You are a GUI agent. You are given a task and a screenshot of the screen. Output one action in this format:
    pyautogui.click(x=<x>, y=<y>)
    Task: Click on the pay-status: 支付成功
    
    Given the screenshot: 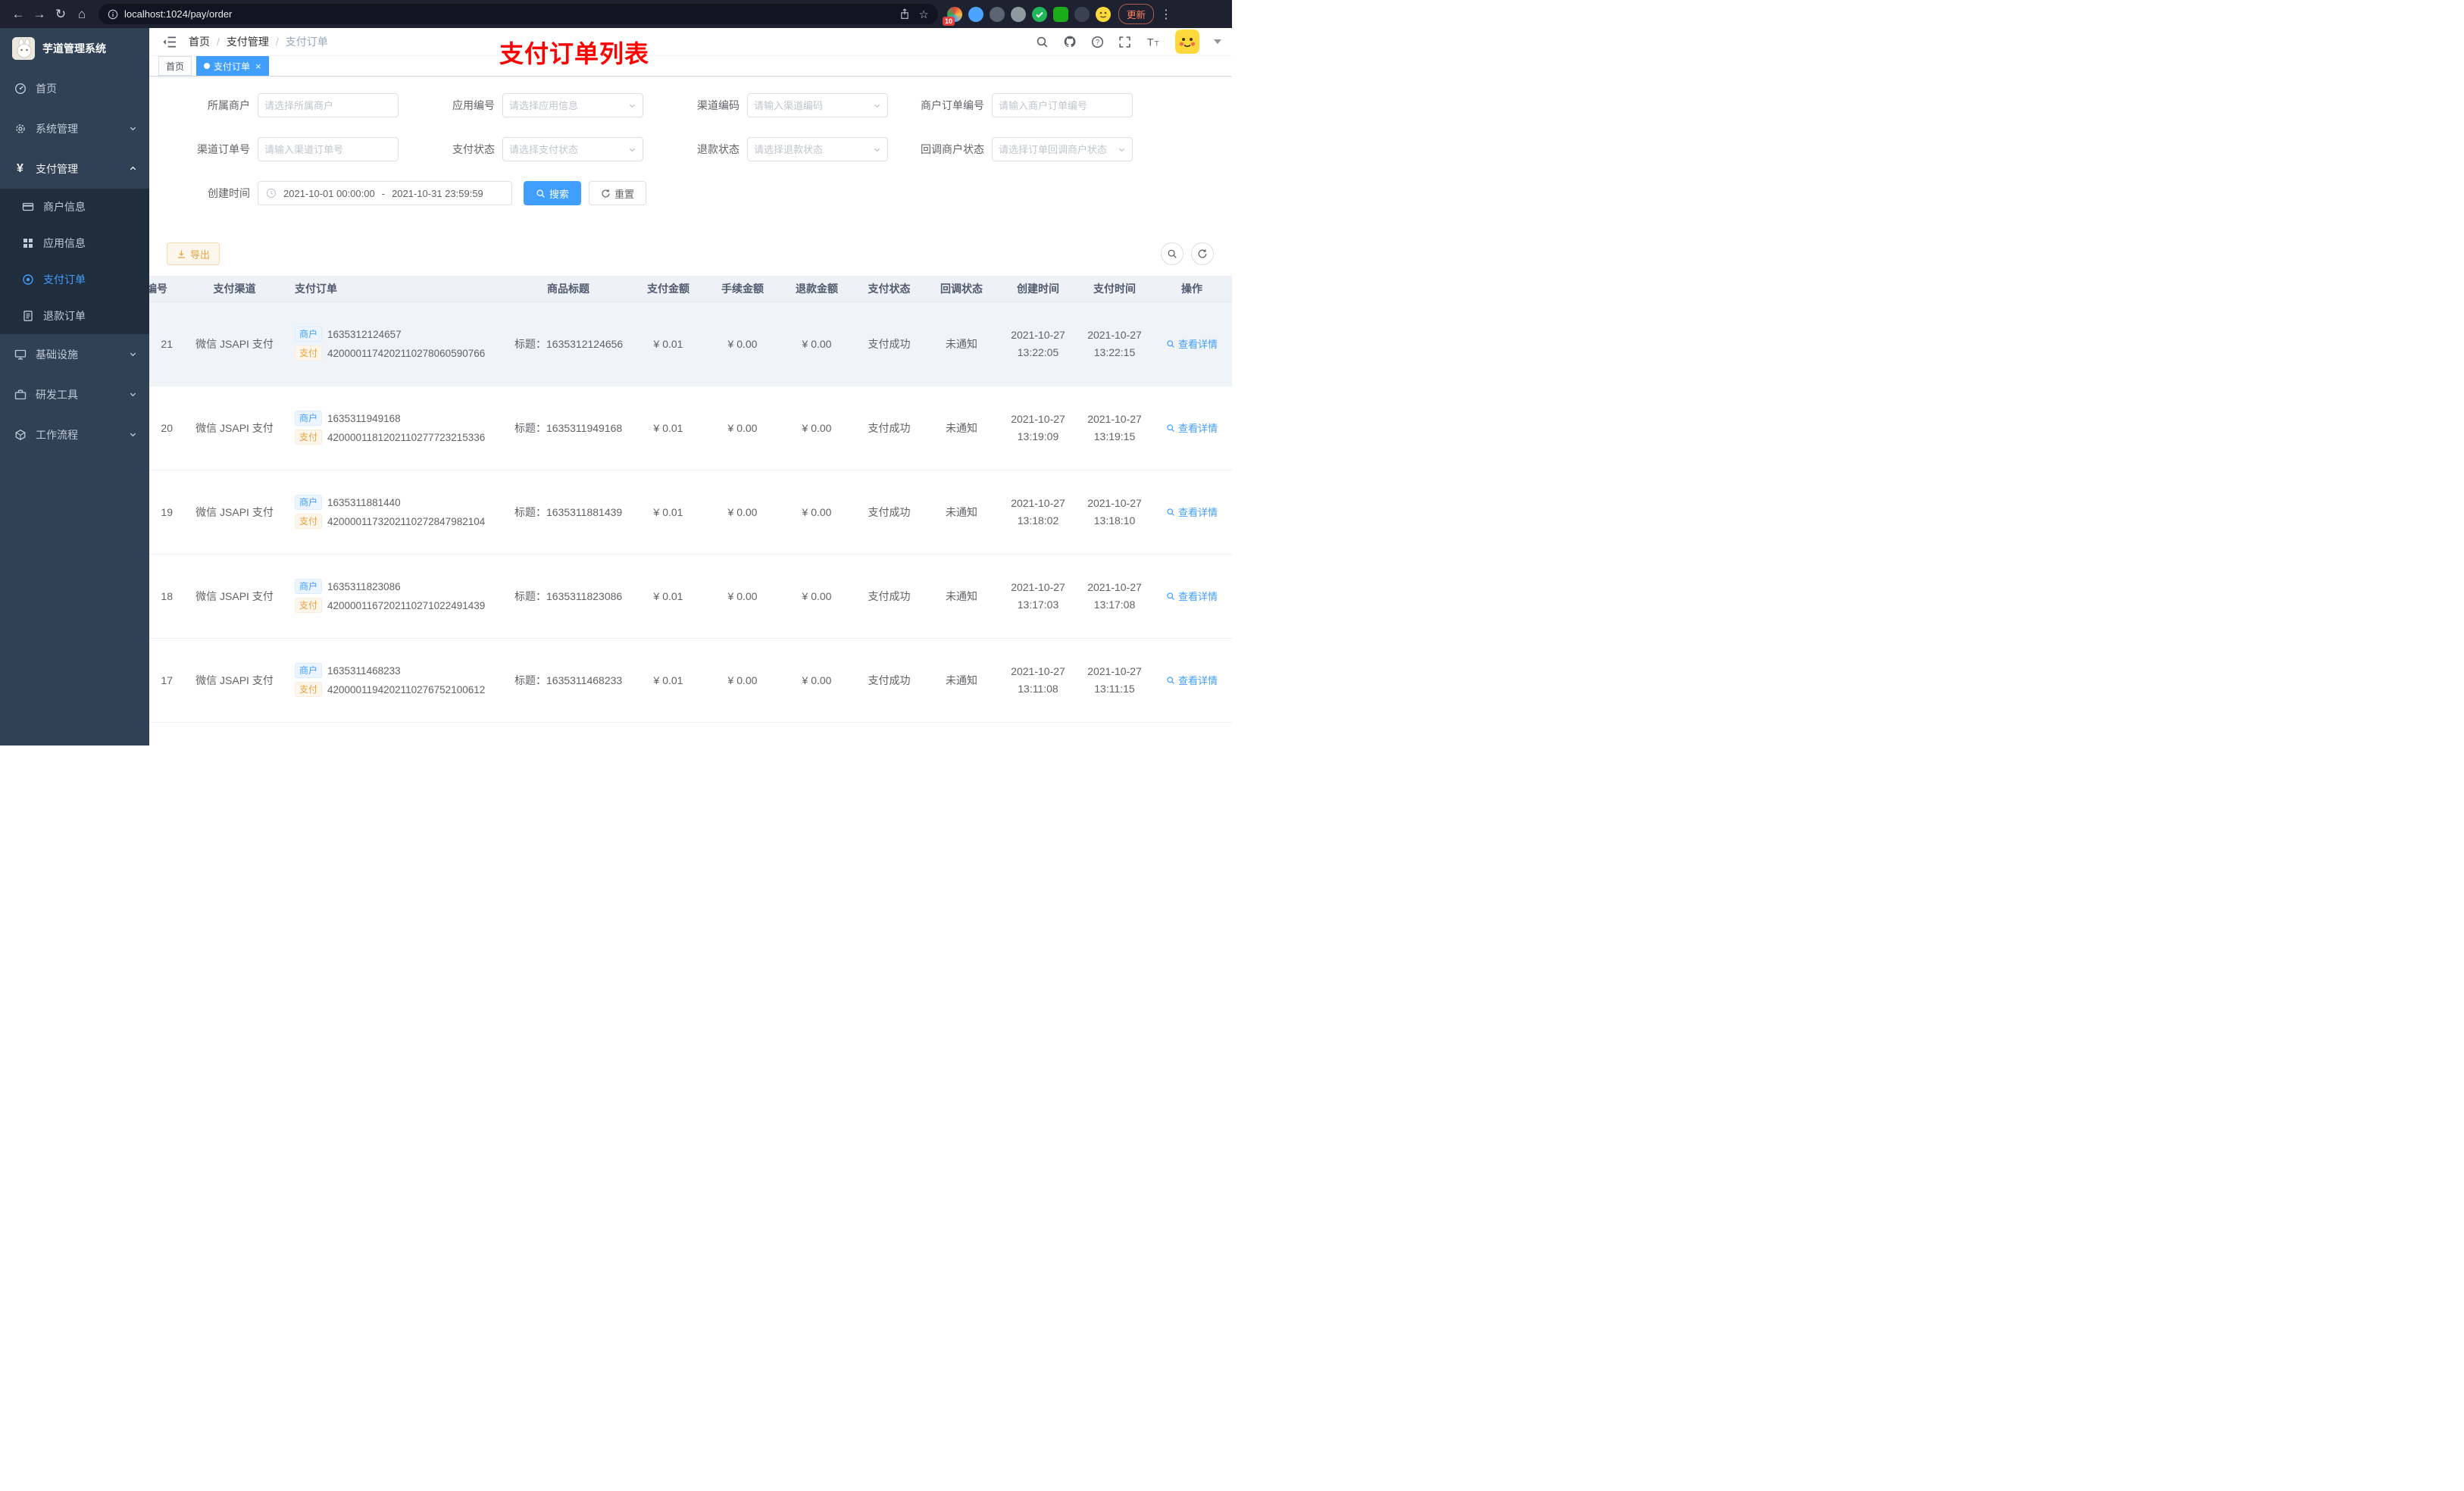 What is the action you would take?
    pyautogui.click(x=889, y=596)
    